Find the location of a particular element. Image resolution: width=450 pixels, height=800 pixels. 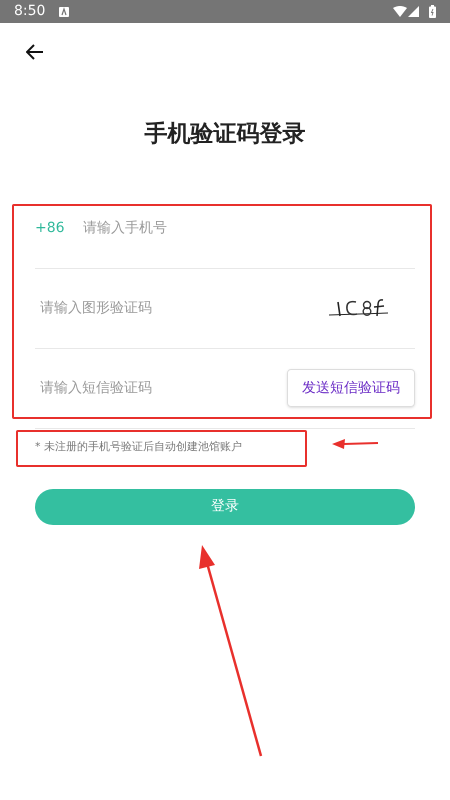

send-sms-button: 发送短信验证码 is located at coordinates (351, 388).